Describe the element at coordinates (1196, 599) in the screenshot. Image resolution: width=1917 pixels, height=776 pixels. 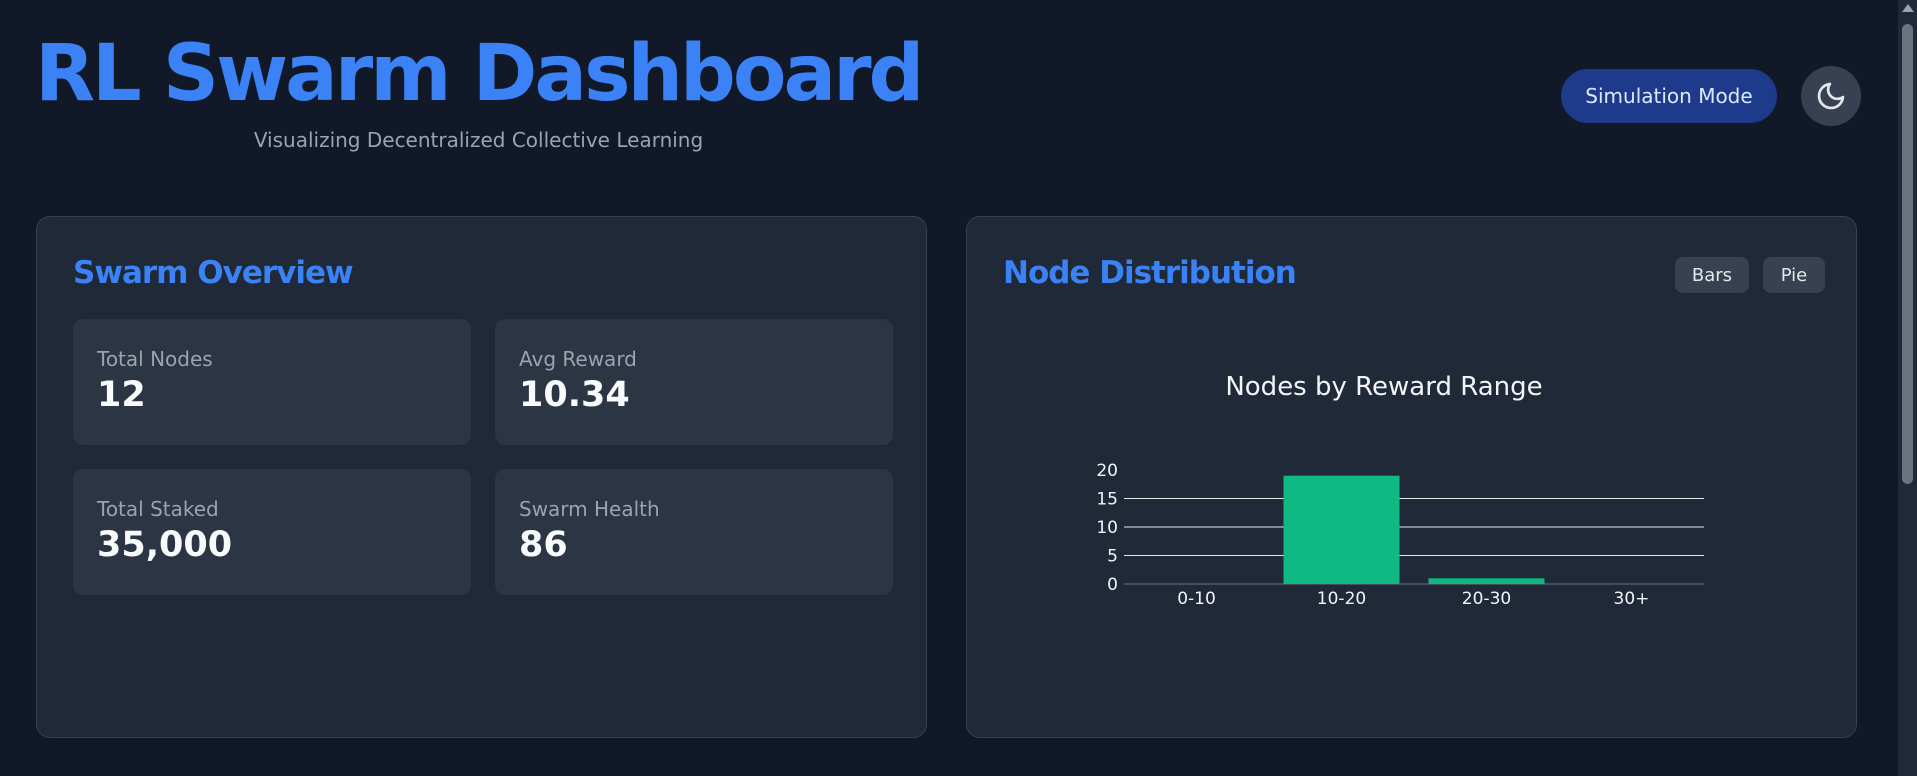
I see `x-tick-label: 0-10` at that location.